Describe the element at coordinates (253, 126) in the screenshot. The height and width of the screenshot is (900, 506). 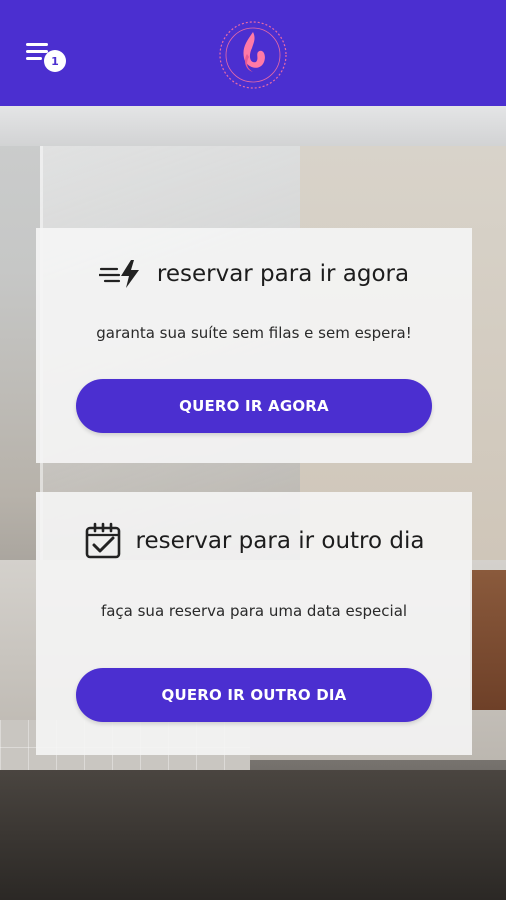
I see `background-beam` at that location.